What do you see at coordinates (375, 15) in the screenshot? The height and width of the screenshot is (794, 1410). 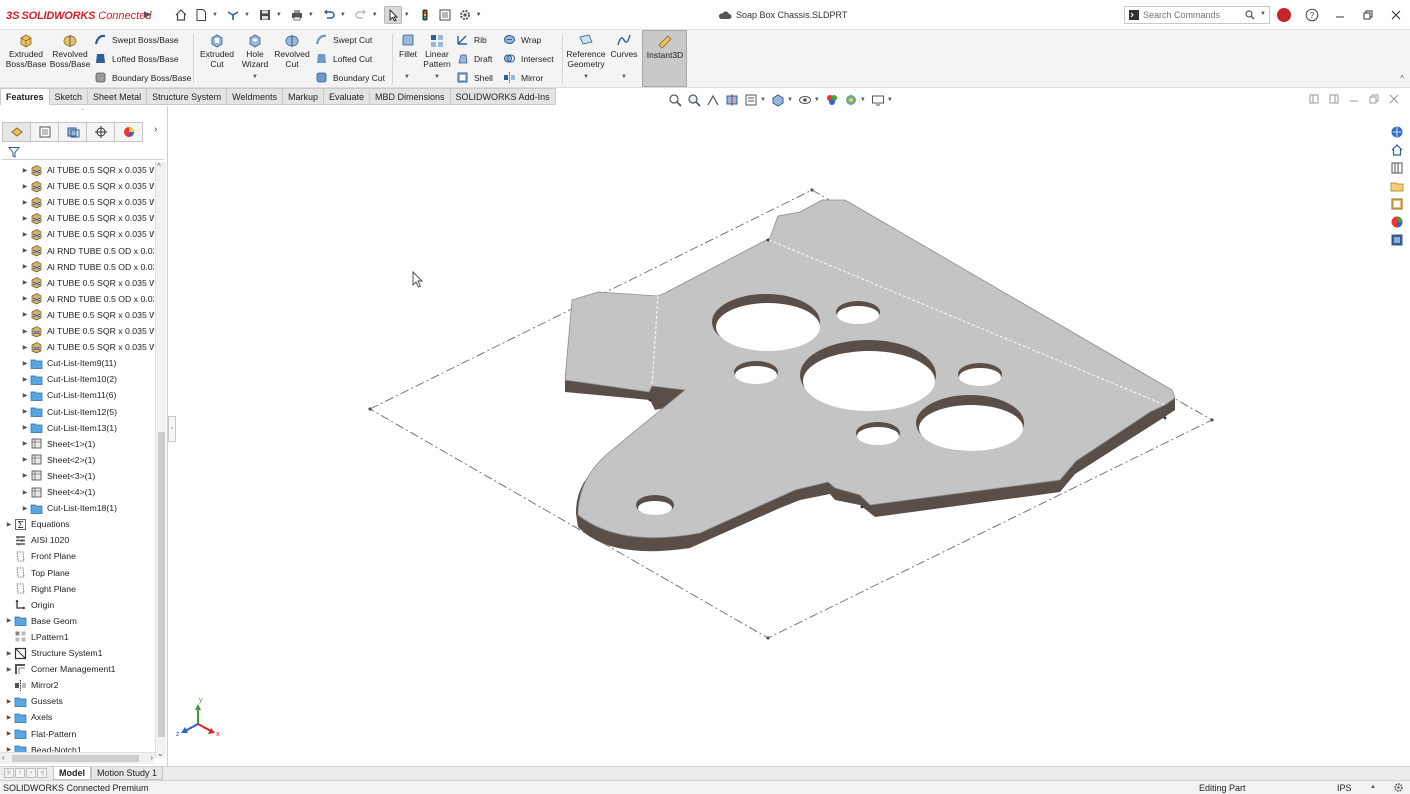 I see `redo-caret-icon: ▼` at bounding box center [375, 15].